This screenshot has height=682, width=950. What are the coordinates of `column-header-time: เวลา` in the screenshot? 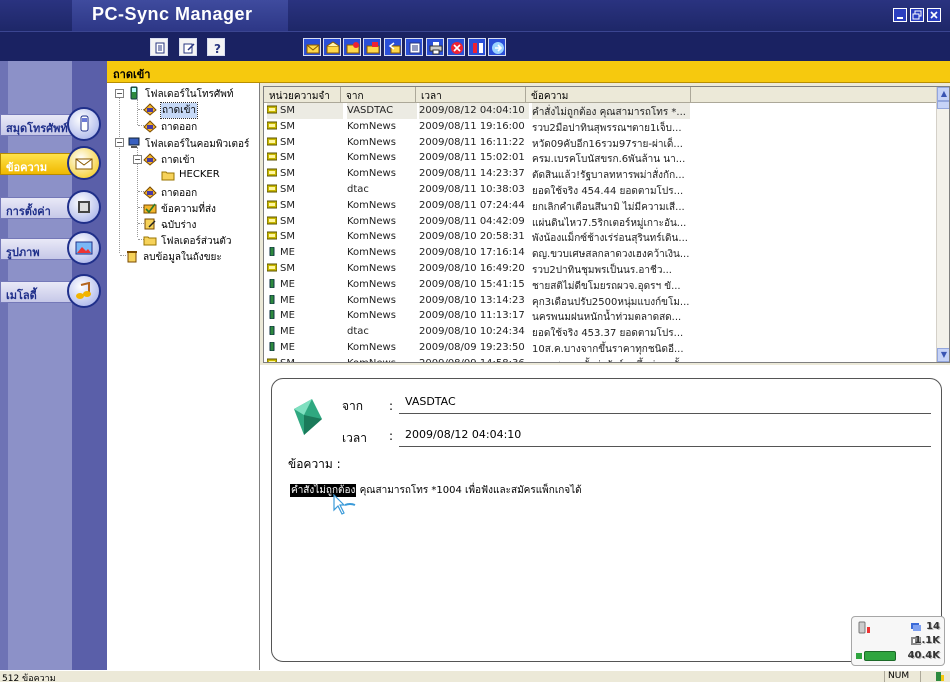 It's located at (471, 95).